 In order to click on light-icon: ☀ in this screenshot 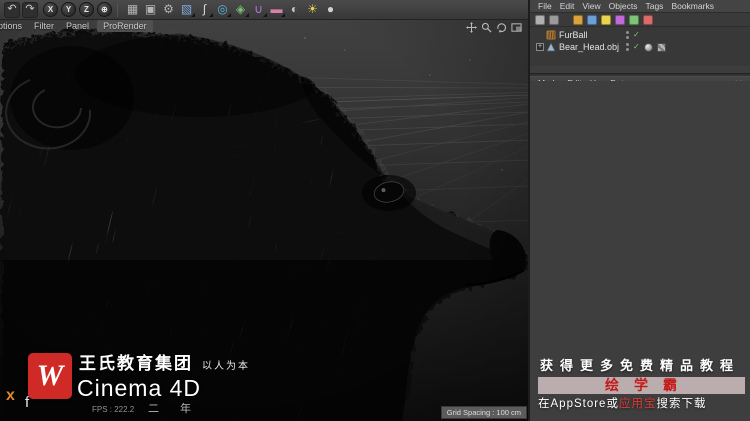, I will do `click(312, 9)`.